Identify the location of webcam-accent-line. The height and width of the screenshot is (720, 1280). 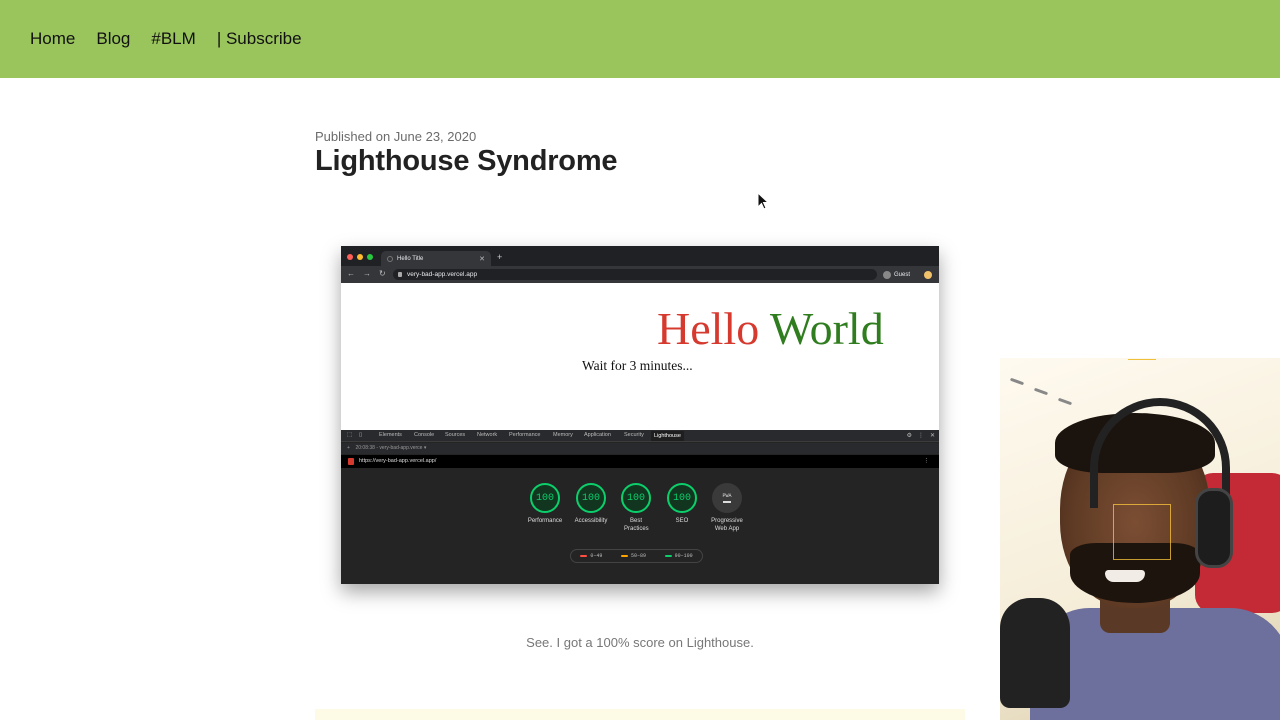
(1142, 359).